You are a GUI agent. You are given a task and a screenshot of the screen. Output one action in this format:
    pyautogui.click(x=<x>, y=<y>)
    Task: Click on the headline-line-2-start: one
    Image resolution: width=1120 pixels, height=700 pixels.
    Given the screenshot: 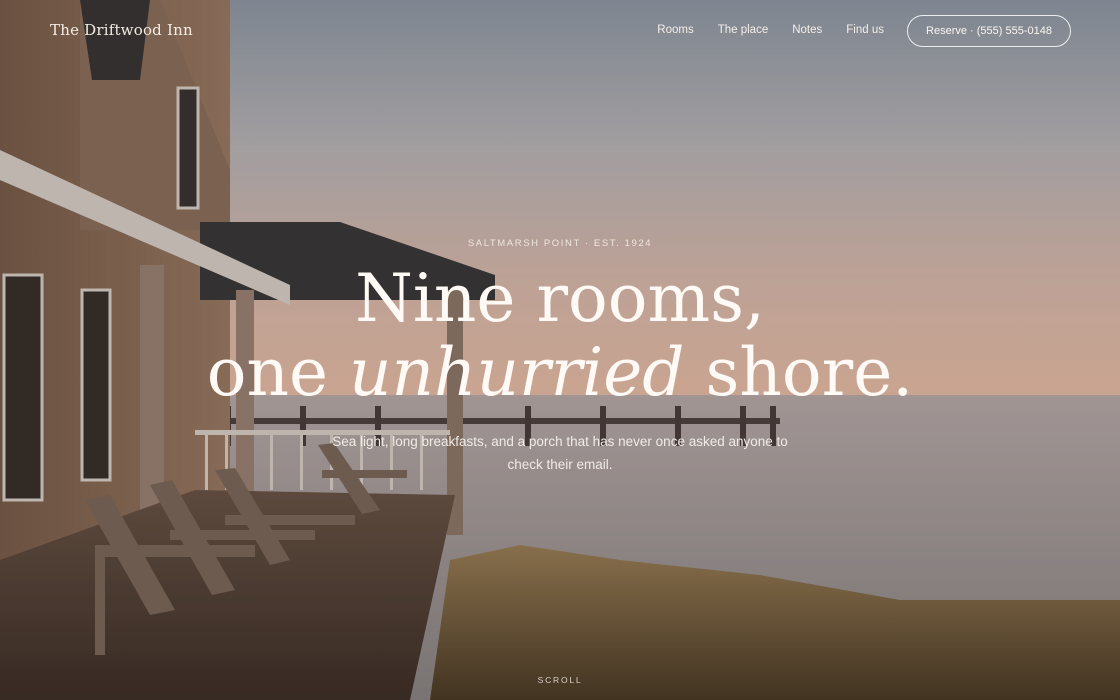 What is the action you would take?
    pyautogui.click(x=278, y=372)
    